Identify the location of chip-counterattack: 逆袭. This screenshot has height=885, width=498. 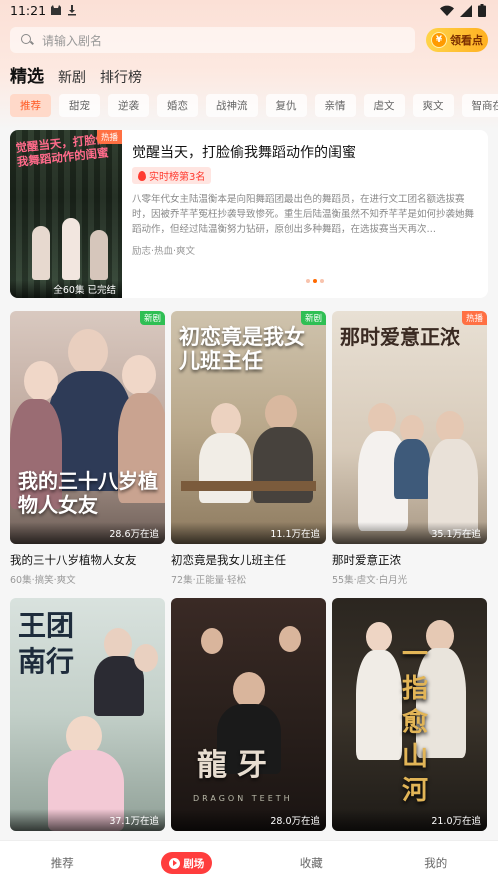
(128, 105).